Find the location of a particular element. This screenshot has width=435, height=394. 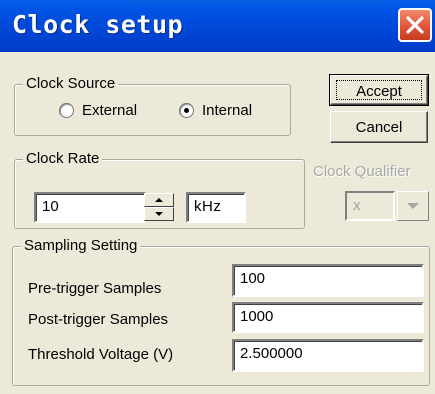

post-trigger-label: Post-trigger Samples is located at coordinates (98, 319).